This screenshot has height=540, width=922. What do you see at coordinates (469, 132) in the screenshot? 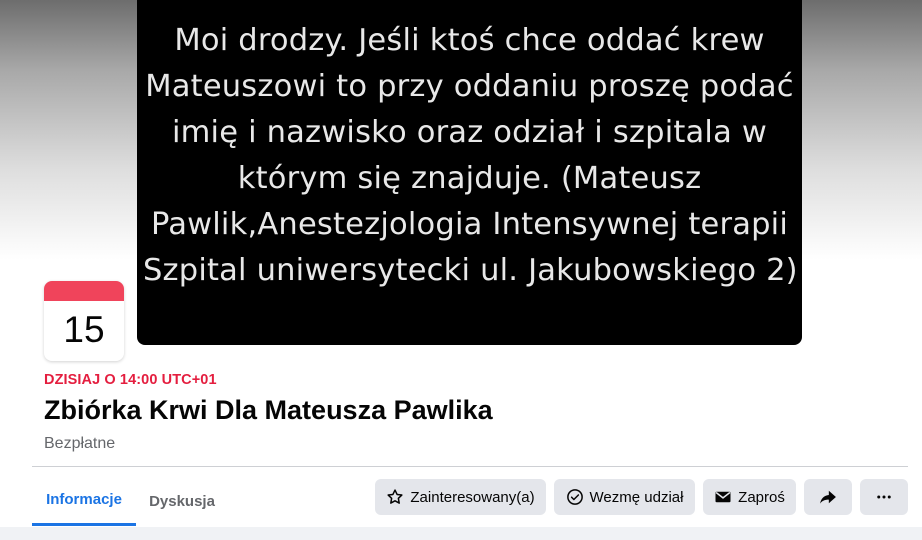
I see `cover-text-line: imię i nazwisko oraz odział i szpitala w` at bounding box center [469, 132].